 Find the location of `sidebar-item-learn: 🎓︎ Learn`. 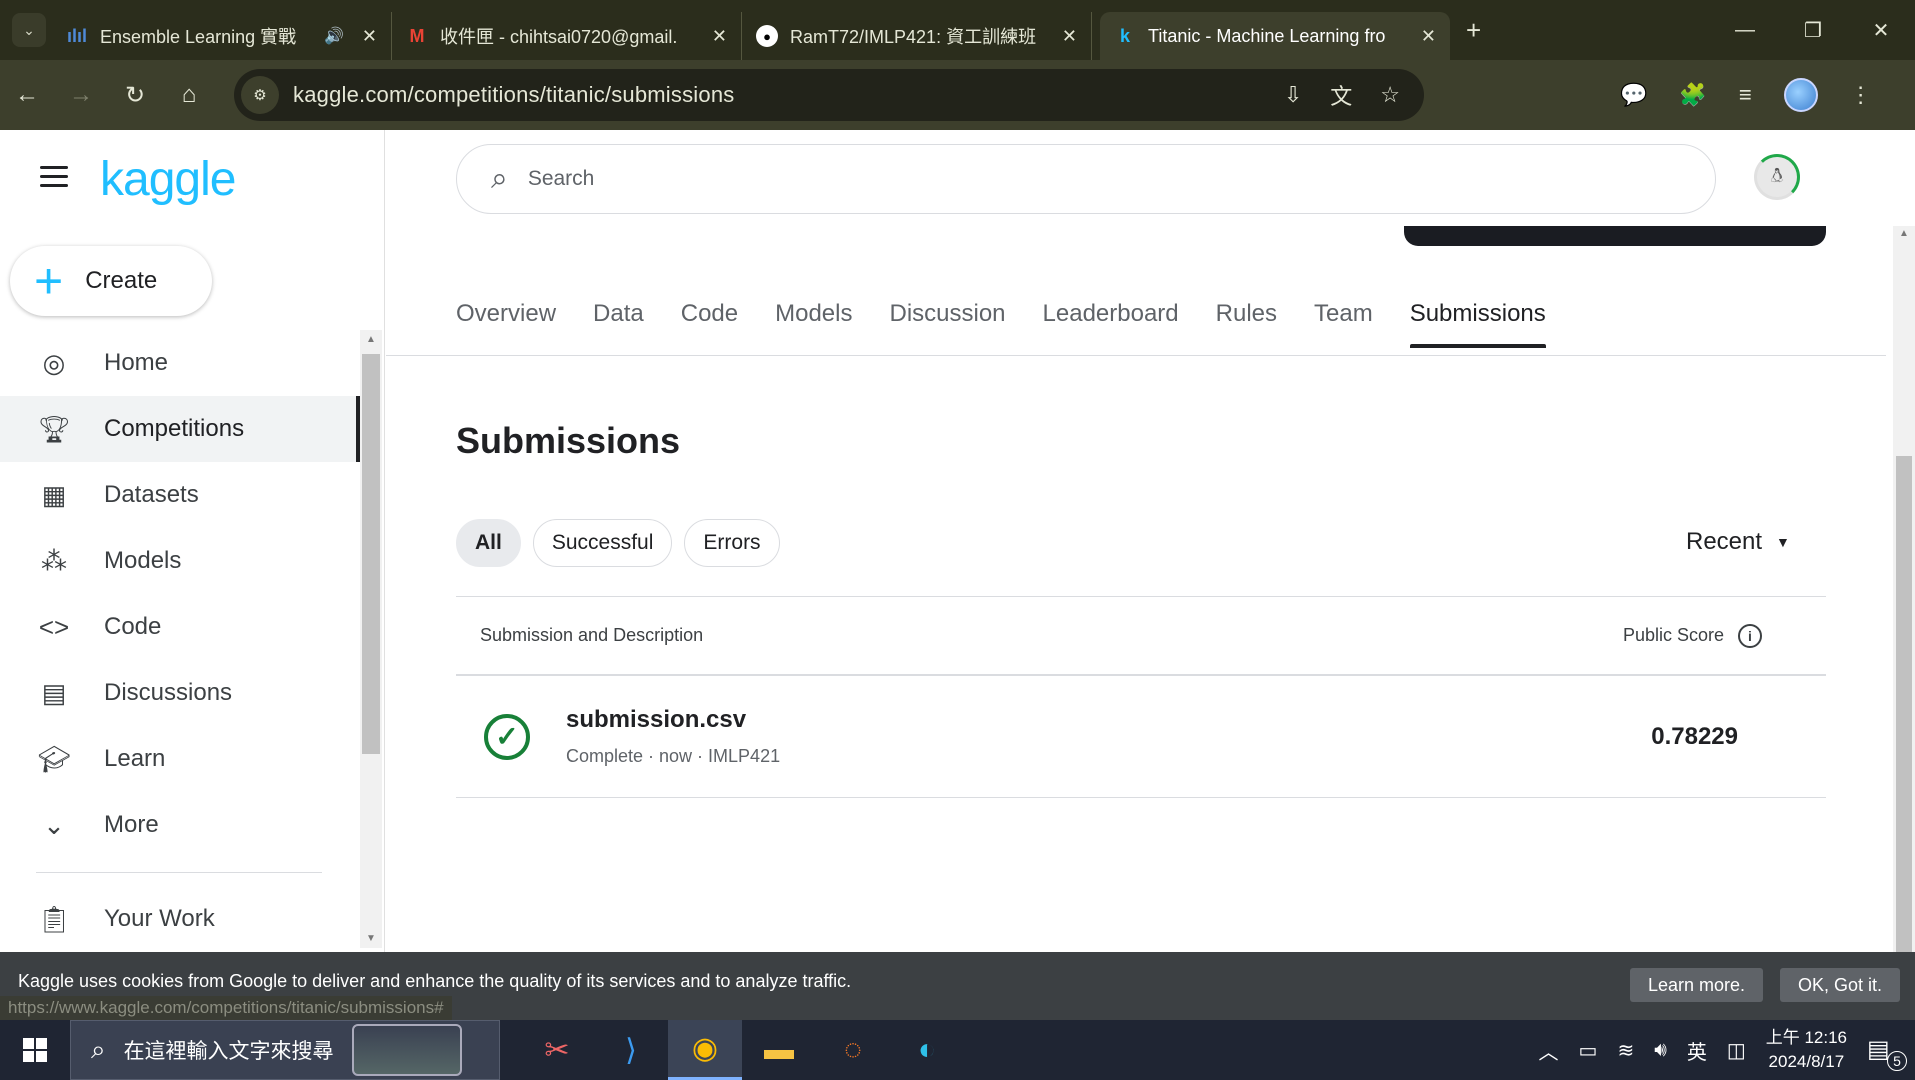

sidebar-item-learn: 🎓︎ Learn is located at coordinates (180, 759).